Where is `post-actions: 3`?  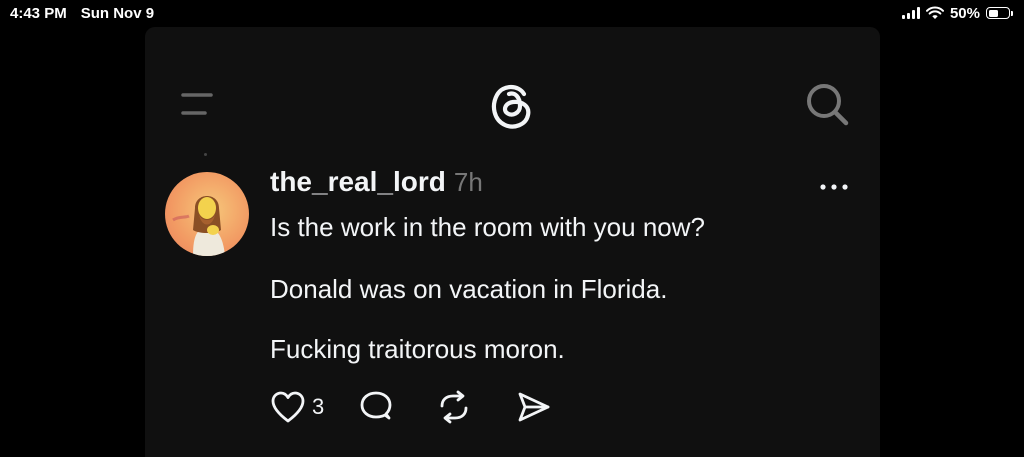
post-actions: 3 is located at coordinates (411, 407).